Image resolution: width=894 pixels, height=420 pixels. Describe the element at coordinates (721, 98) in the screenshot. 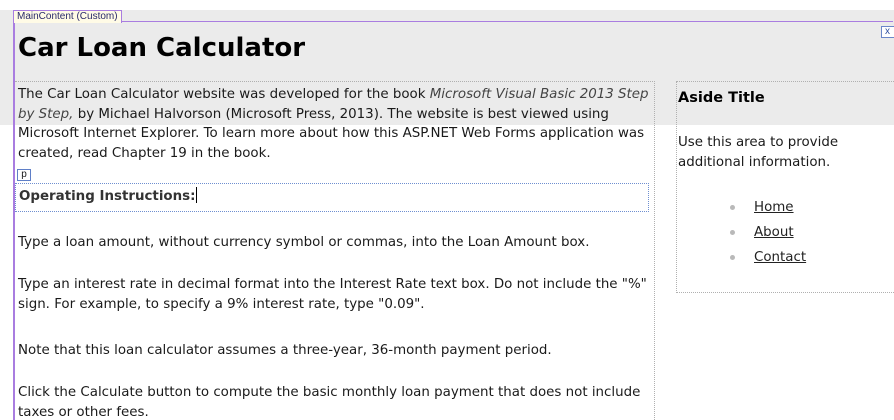

I see `aside-title: Aside Title` at that location.